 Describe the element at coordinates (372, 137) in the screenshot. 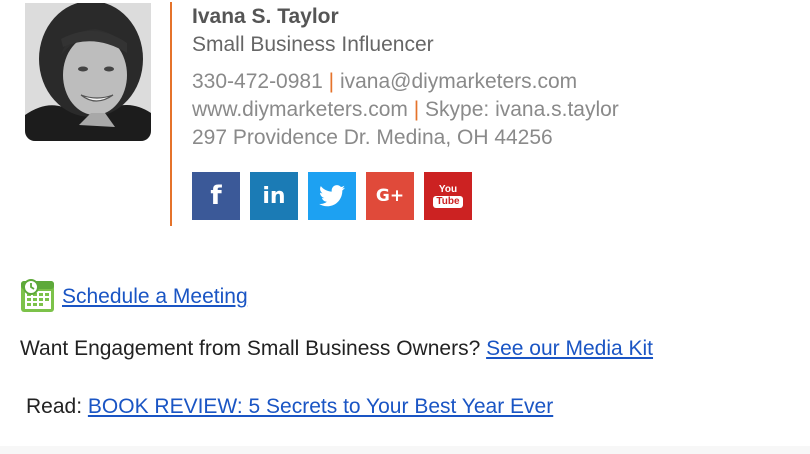

I see `address-line: 297 Providence Dr. Medina, OH 44256` at that location.